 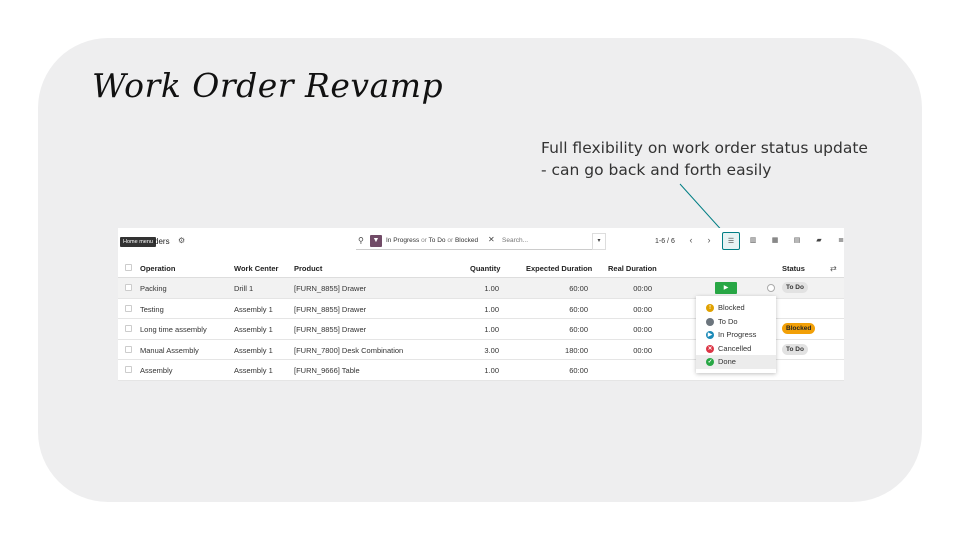 What do you see at coordinates (799, 328) in the screenshot?
I see `status-badge: Blocked` at bounding box center [799, 328].